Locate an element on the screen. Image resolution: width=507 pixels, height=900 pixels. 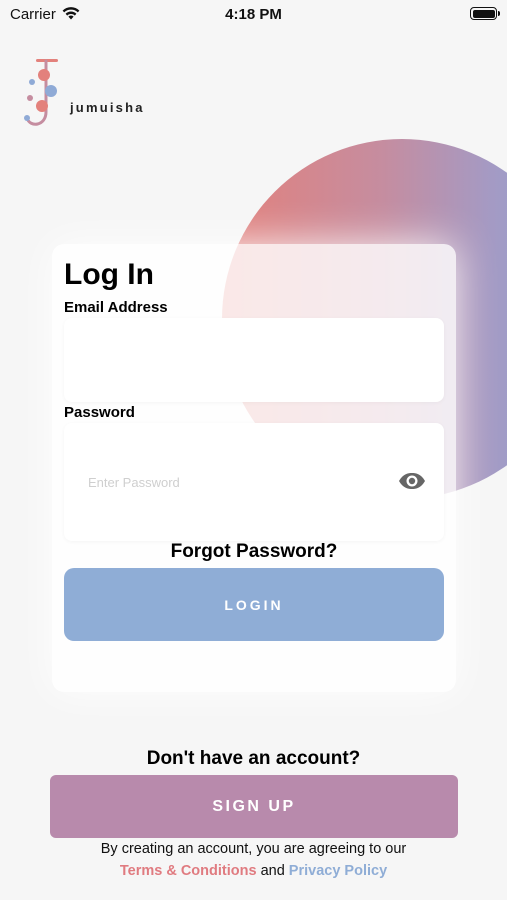
legal-and-text: and is located at coordinates (272, 871).